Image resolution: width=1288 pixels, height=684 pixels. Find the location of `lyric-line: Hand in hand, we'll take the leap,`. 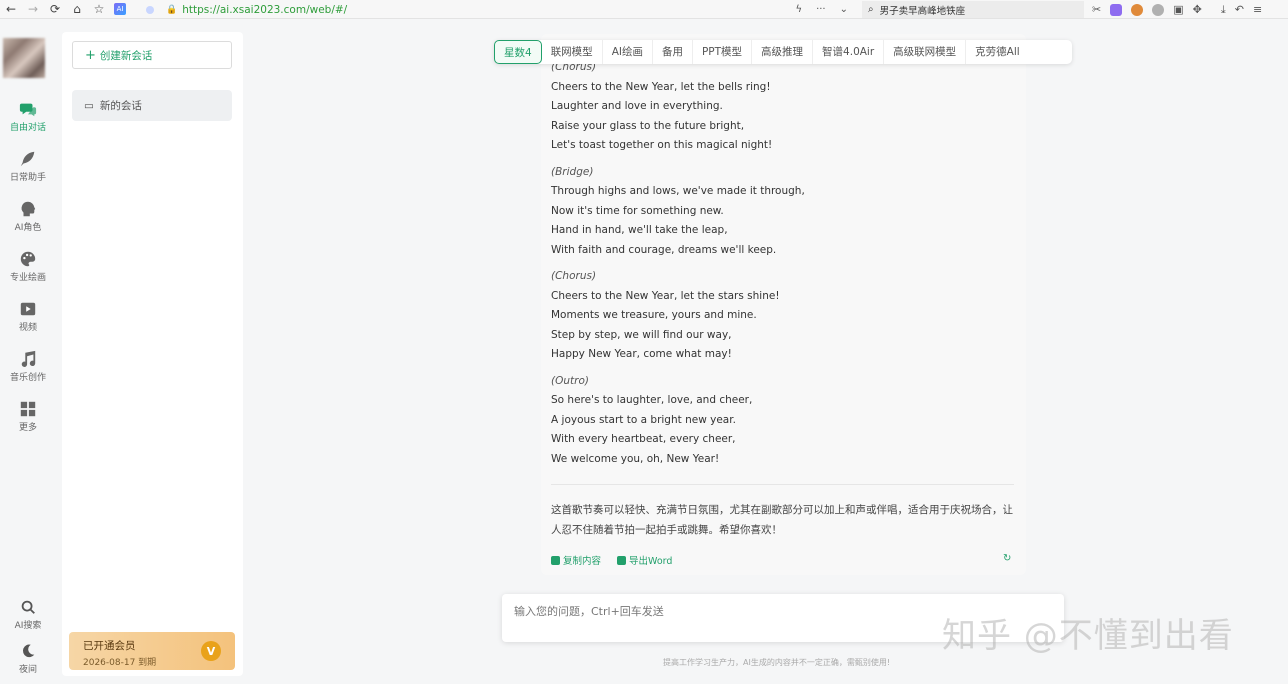

lyric-line: Hand in hand, we'll take the leap, is located at coordinates (639, 230).